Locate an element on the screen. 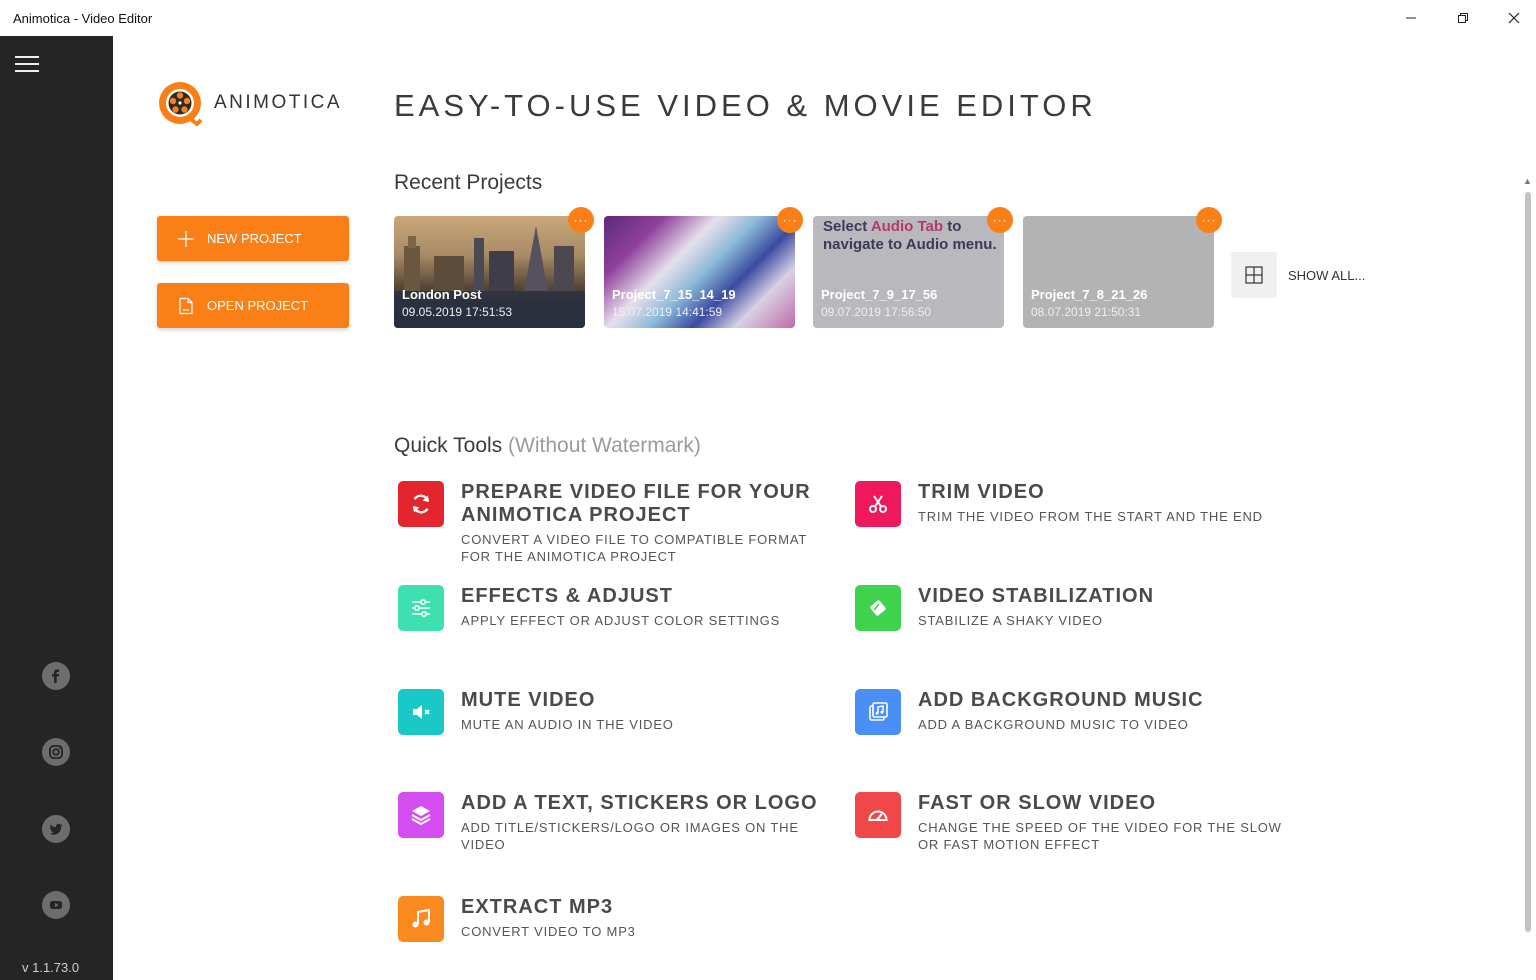 This screenshot has width=1536, height=980. youtube-icon is located at coordinates (56, 905).